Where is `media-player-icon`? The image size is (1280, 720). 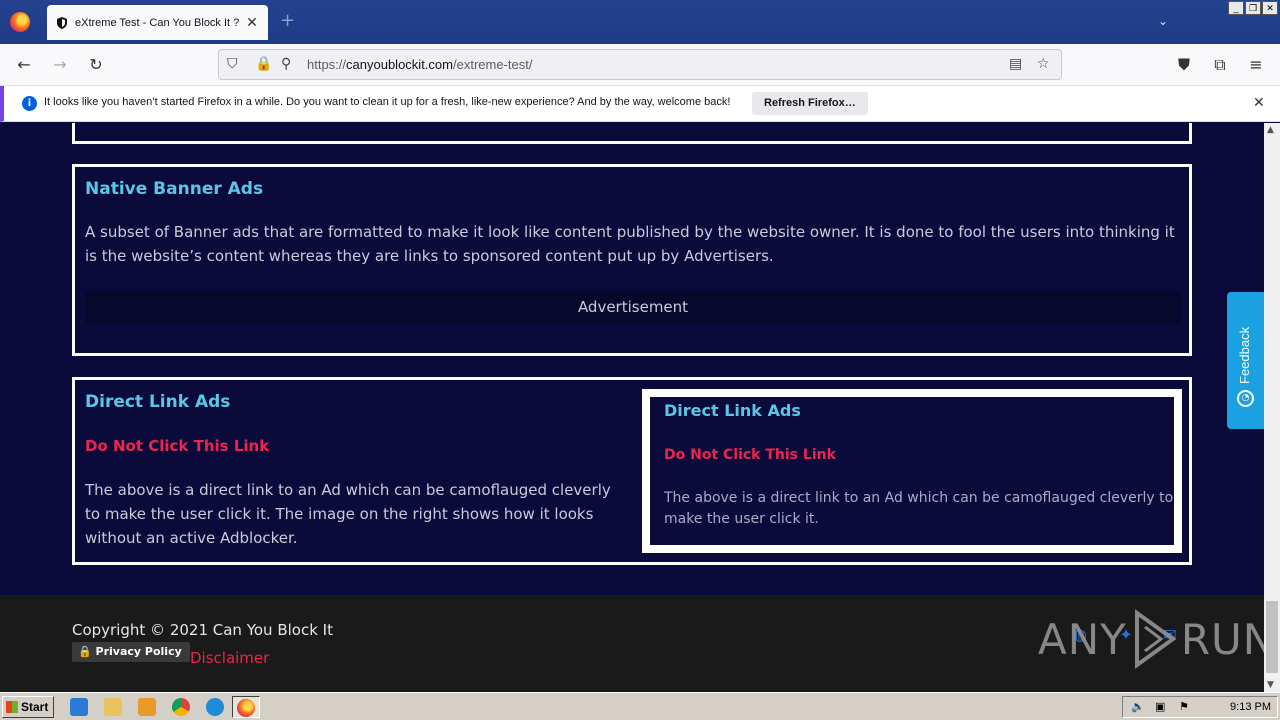
media-player-icon is located at coordinates (147, 707).